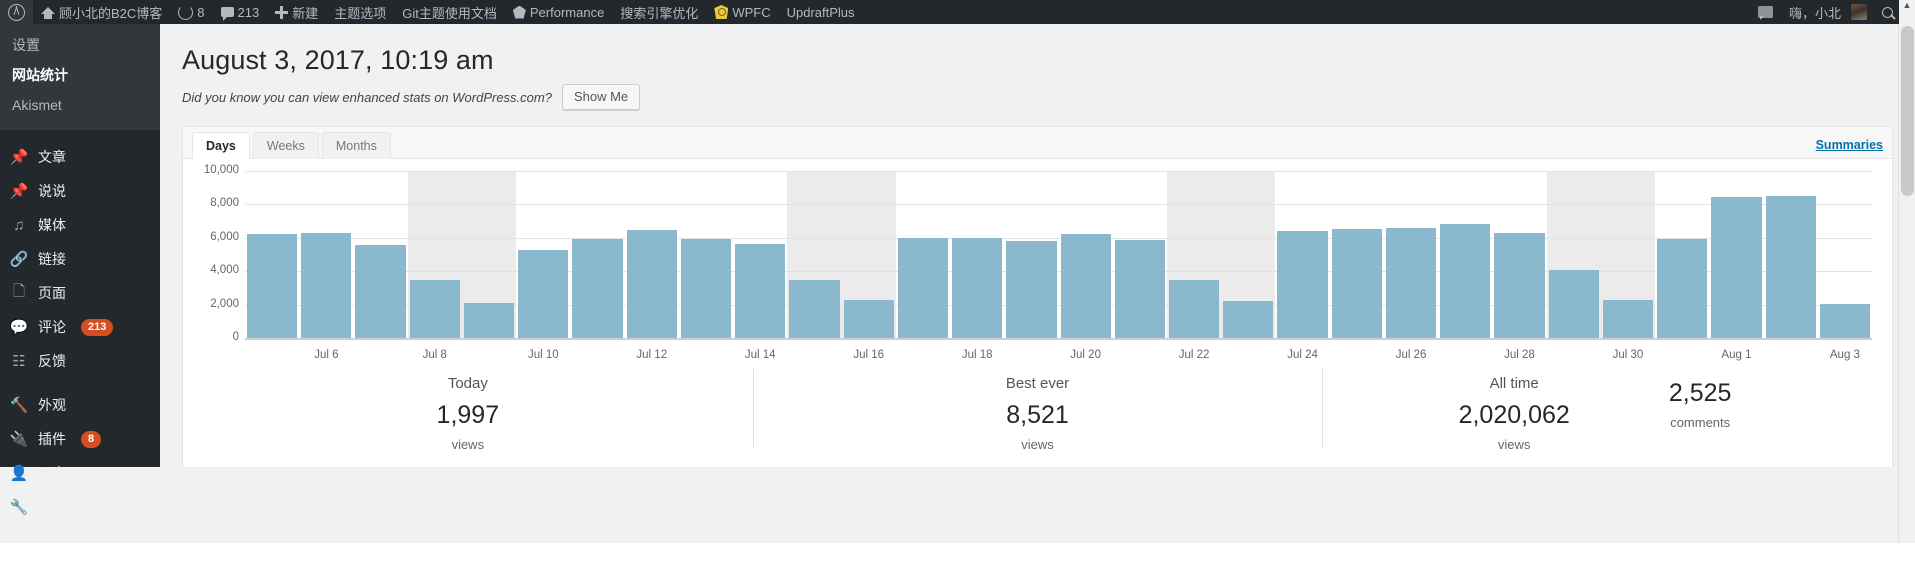  What do you see at coordinates (751, 12) in the screenshot?
I see `admin-bar-wpfc-label: WPFC` at bounding box center [751, 12].